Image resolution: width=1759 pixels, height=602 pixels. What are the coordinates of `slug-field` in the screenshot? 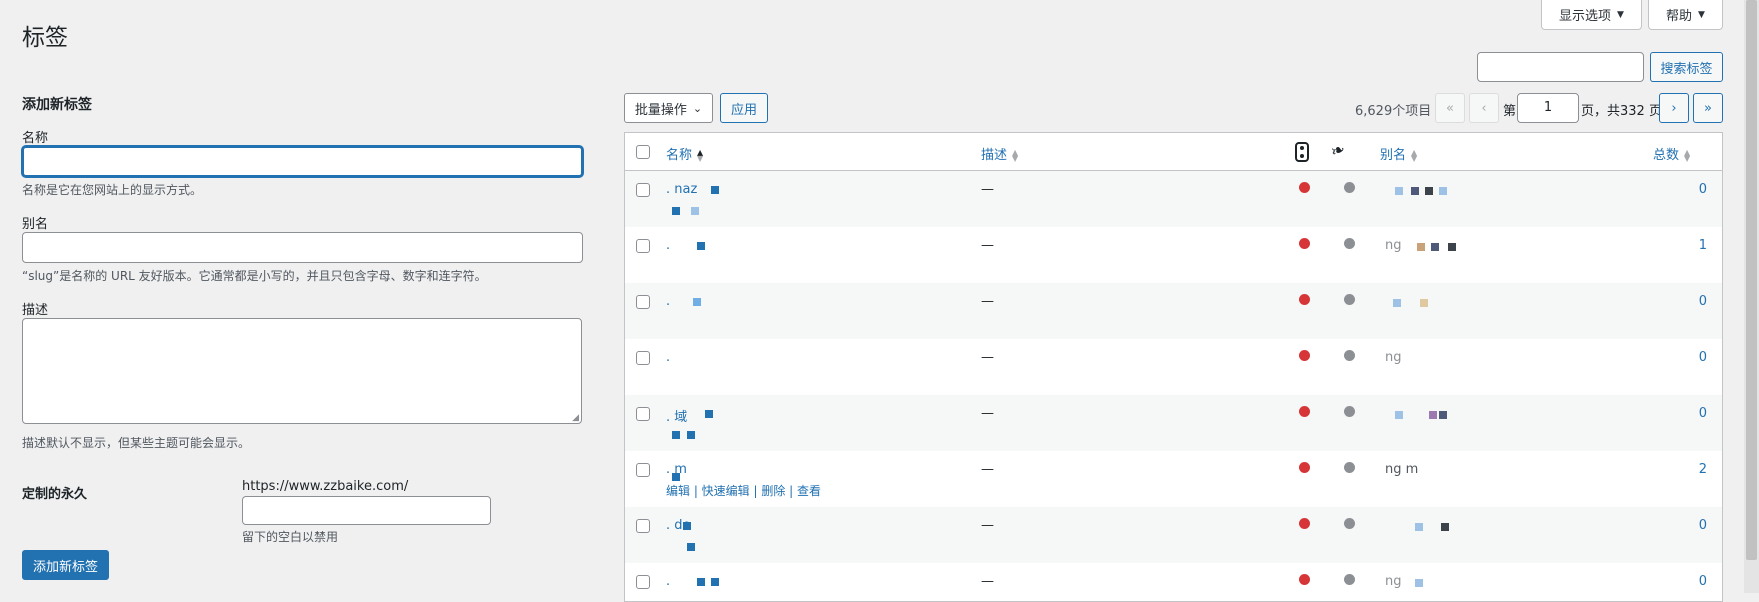 It's located at (302, 247).